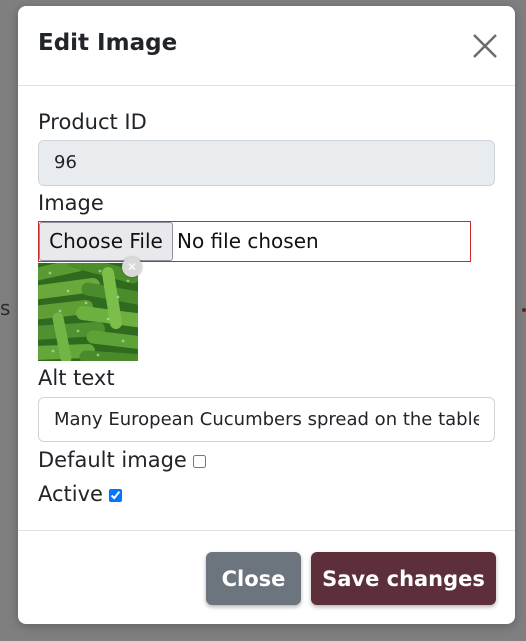 The height and width of the screenshot is (641, 526). I want to click on default-image-row: Default image, so click(122, 460).